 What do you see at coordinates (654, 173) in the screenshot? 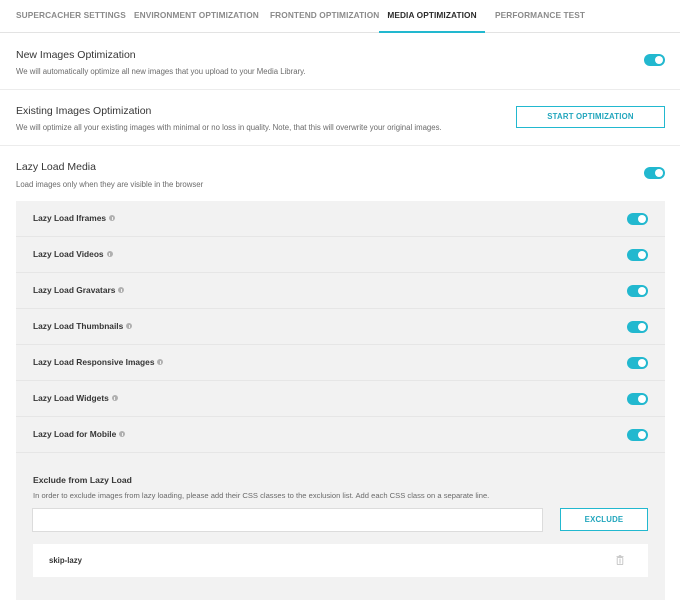
I see `lazy-load-toggle` at bounding box center [654, 173].